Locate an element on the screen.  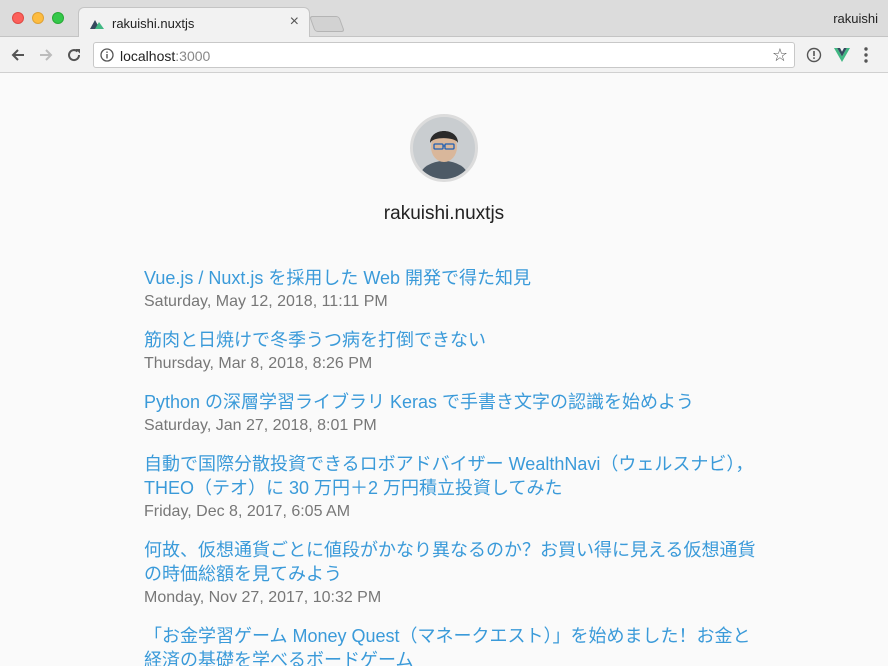
star-icon: ☆ is located at coordinates (780, 55).